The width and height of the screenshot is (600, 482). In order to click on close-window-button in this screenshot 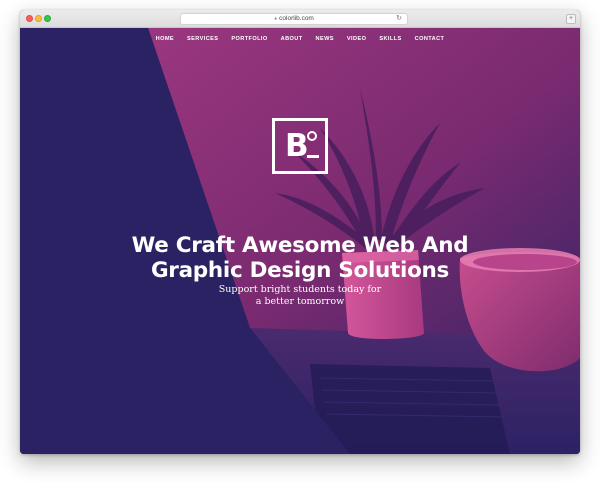, I will do `click(29, 18)`.